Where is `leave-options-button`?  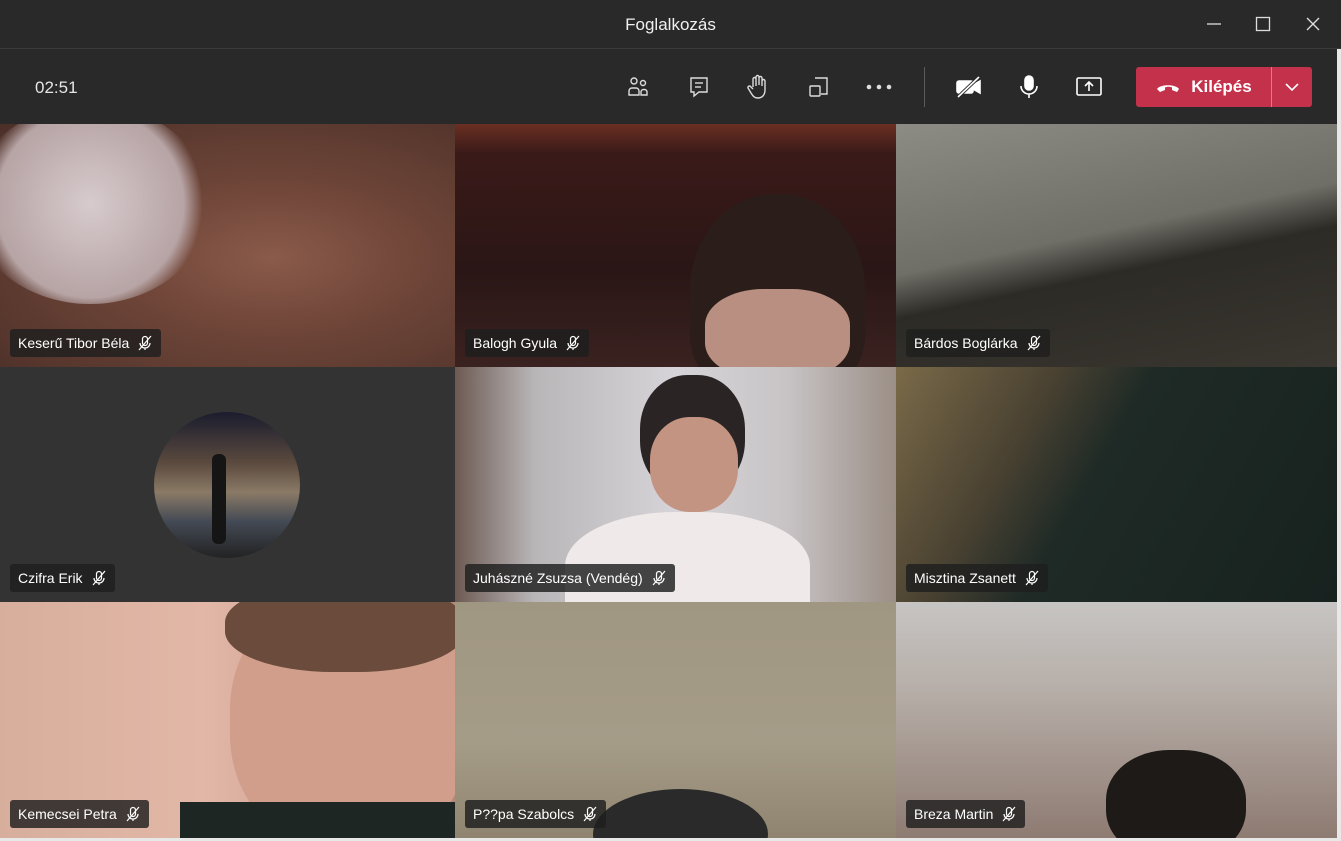
leave-options-button is located at coordinates (1292, 87).